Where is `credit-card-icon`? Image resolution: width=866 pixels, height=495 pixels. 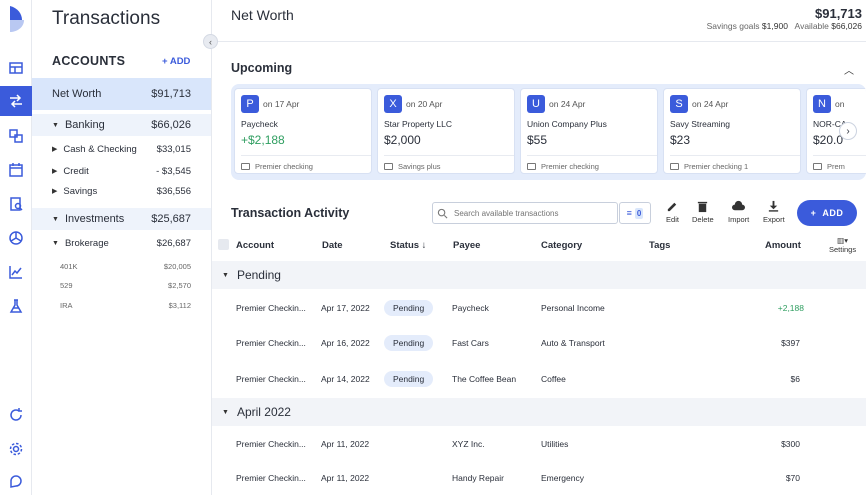
credit-card-icon is located at coordinates (817, 166).